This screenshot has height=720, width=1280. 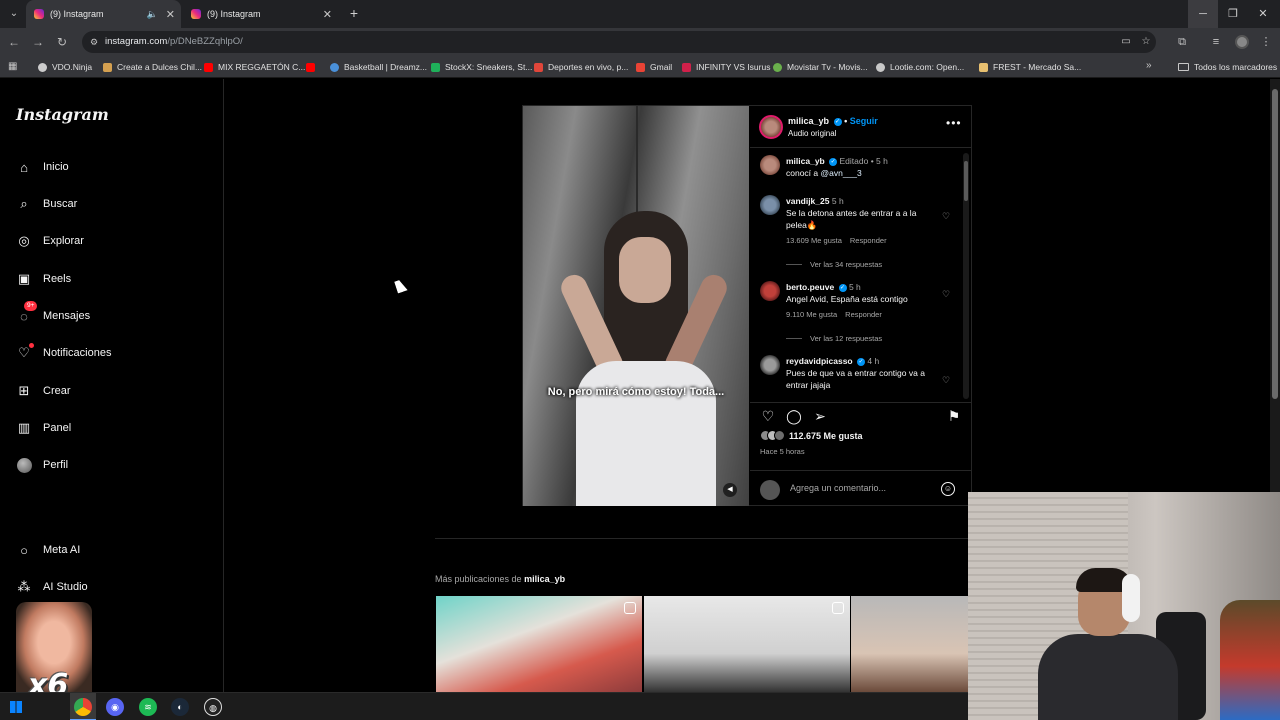 What do you see at coordinates (860, 488) in the screenshot?
I see `comment-input` at bounding box center [860, 488].